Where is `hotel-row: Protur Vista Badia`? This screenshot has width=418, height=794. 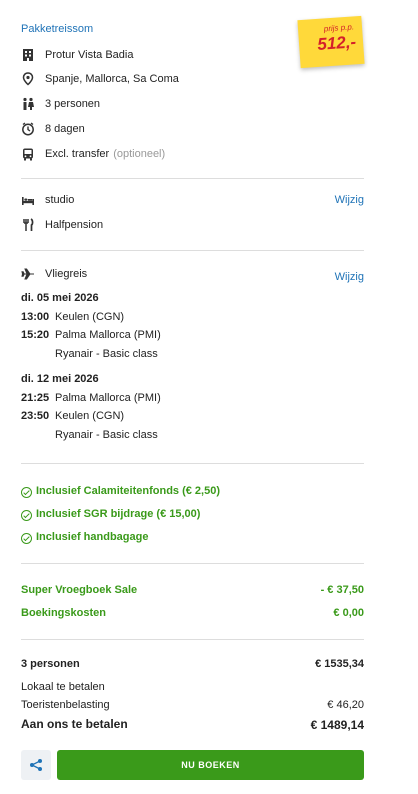 hotel-row: Protur Vista Badia is located at coordinates (77, 55).